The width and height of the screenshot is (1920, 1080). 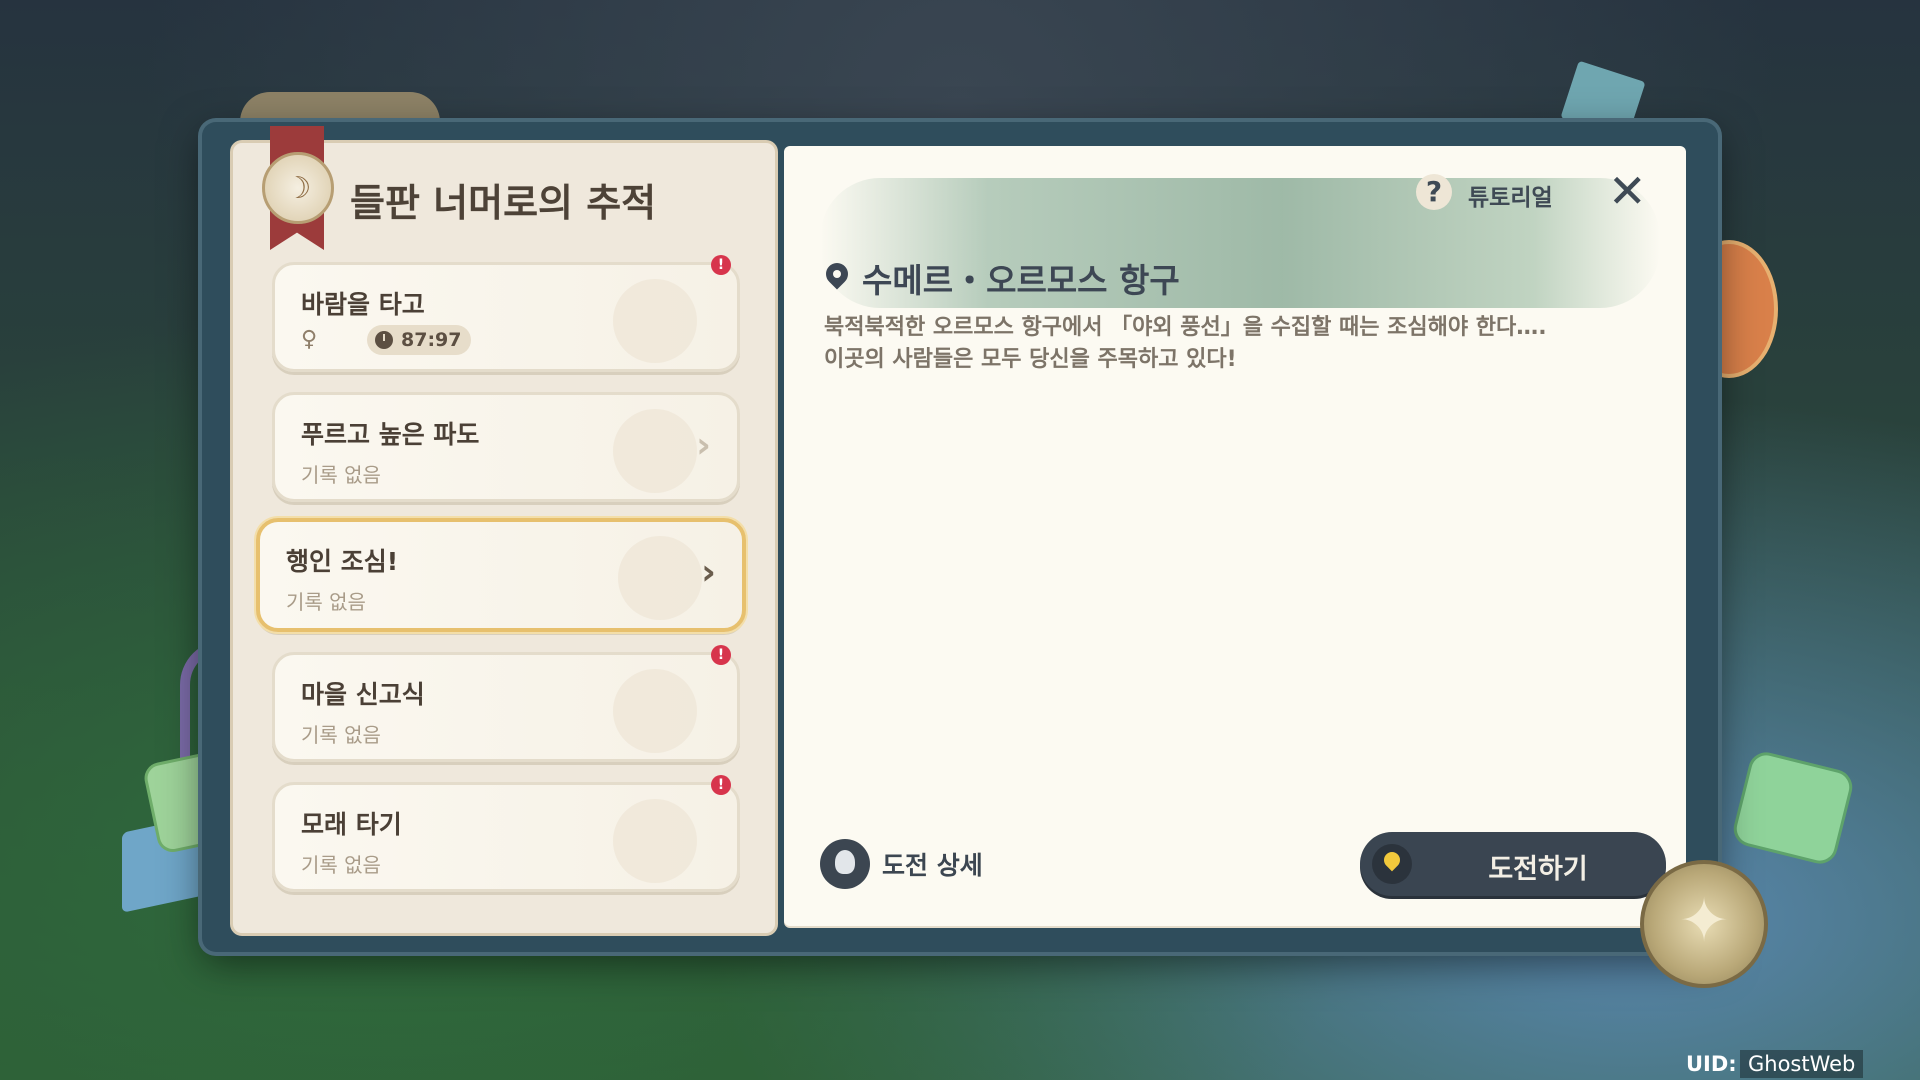 I want to click on uid-label: UID:, so click(x=1711, y=1064).